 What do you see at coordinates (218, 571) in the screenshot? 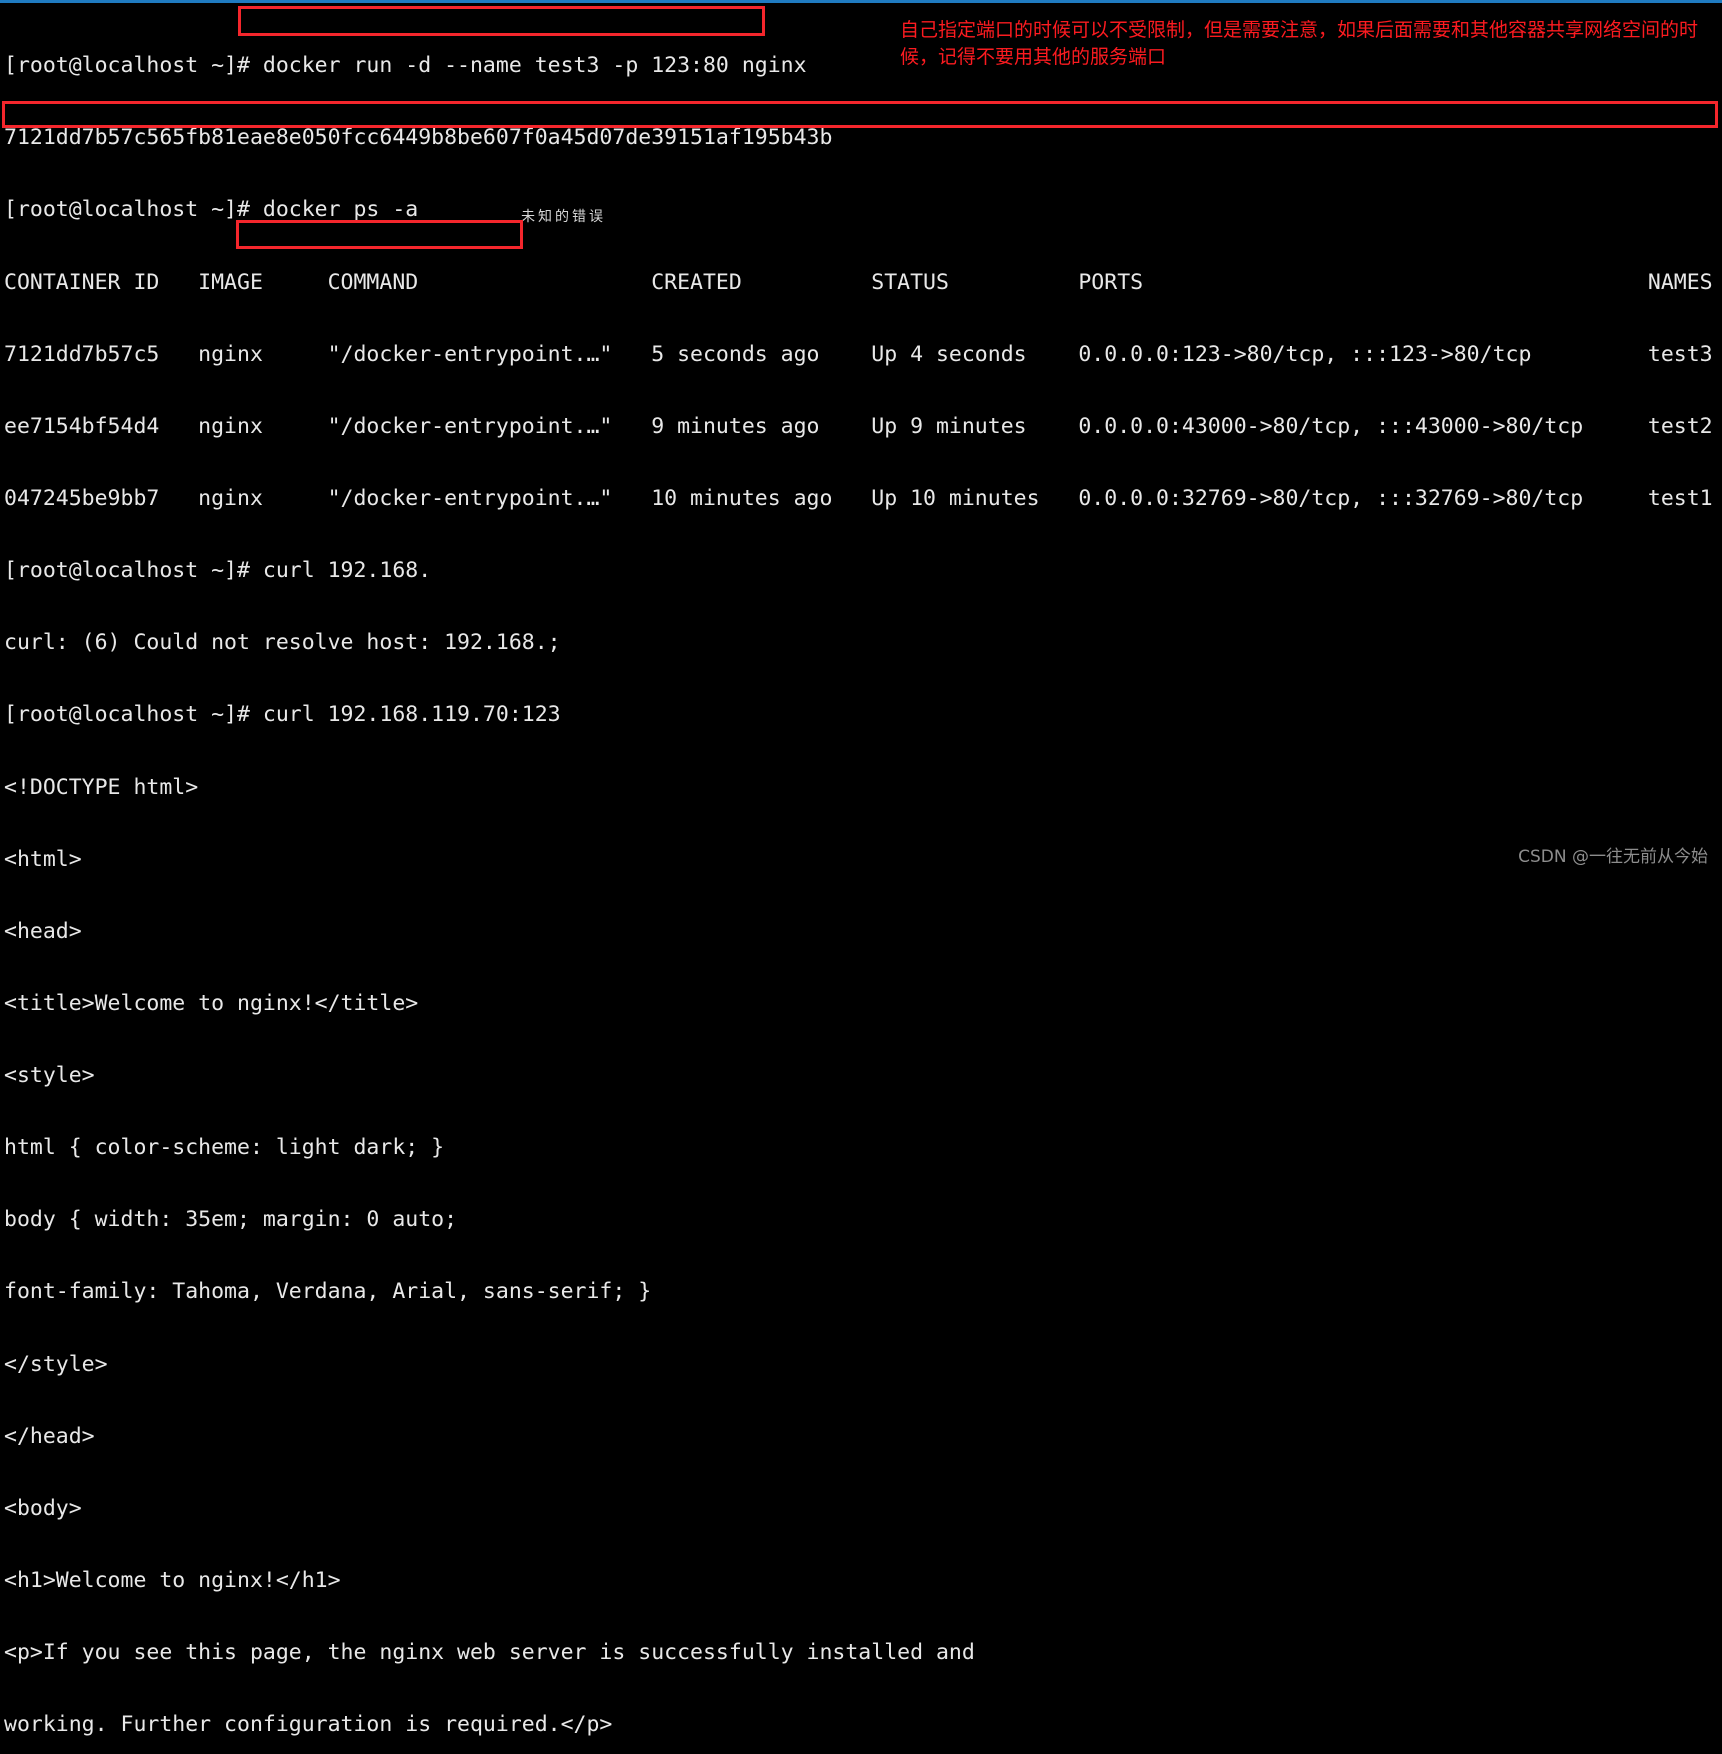
I see `terminal-line: [root@localhost ~]# curl 192.168.` at bounding box center [218, 571].